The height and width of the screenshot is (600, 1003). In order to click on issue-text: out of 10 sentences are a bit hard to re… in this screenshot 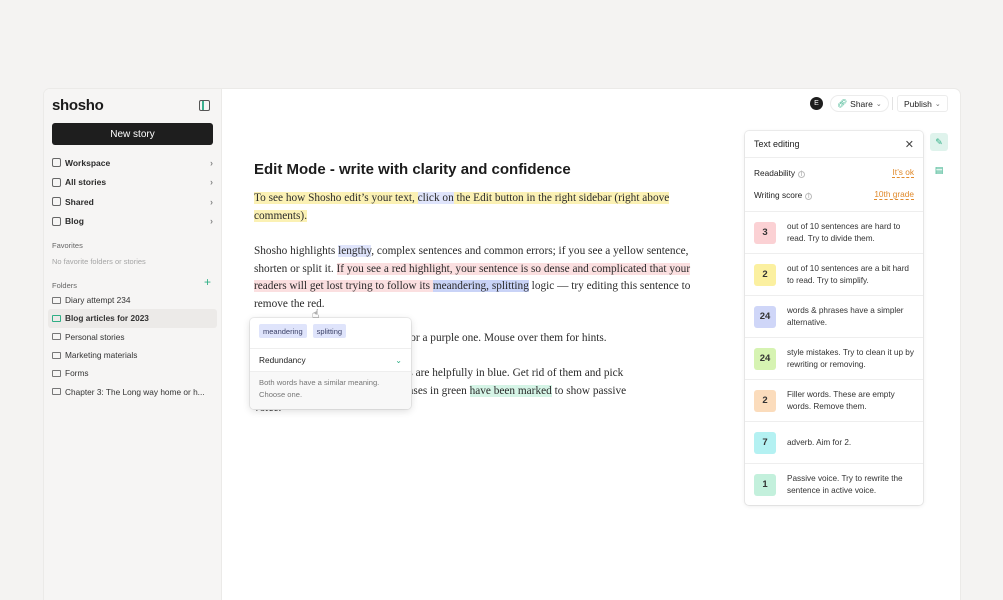, I will do `click(848, 274)`.